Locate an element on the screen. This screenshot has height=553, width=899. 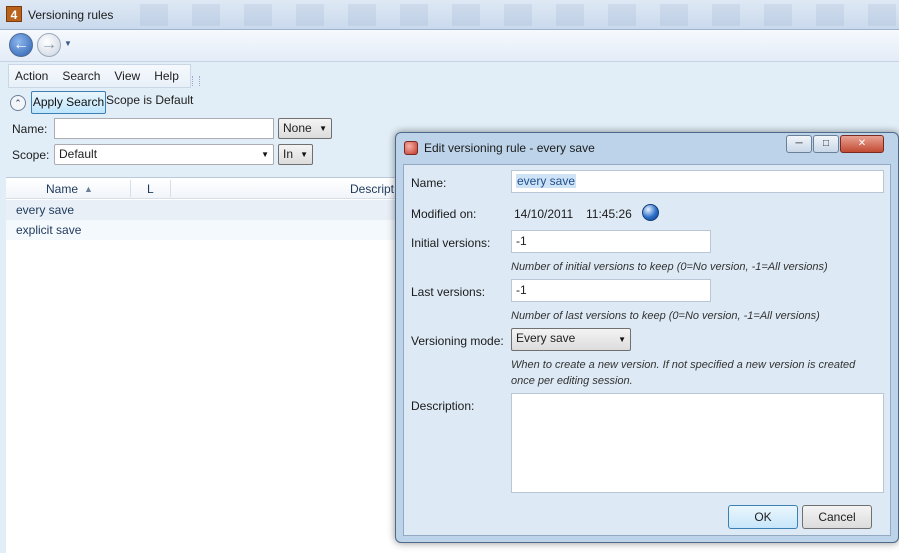
description-textarea is located at coordinates (697, 443).